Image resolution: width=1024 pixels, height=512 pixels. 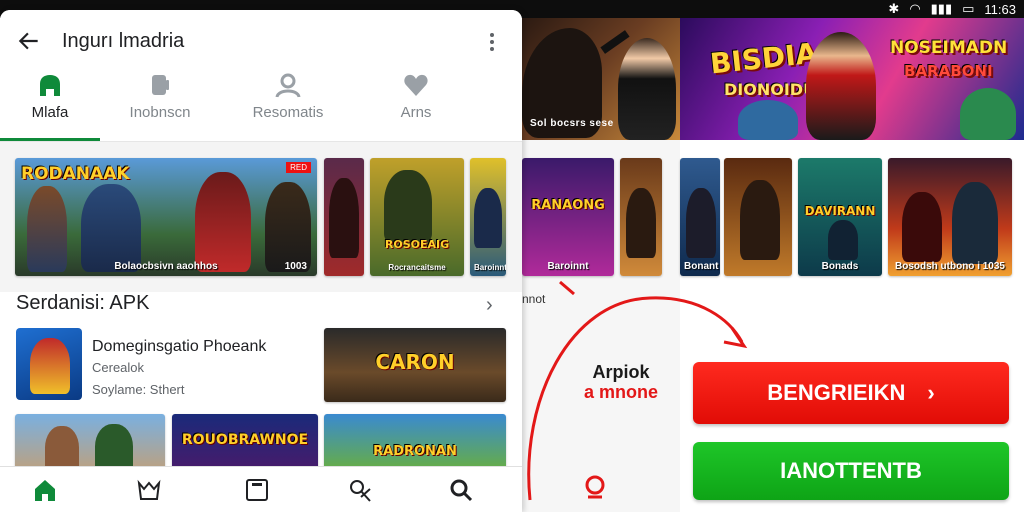 I want to click on tab-label: Arns, so click(x=416, y=112).